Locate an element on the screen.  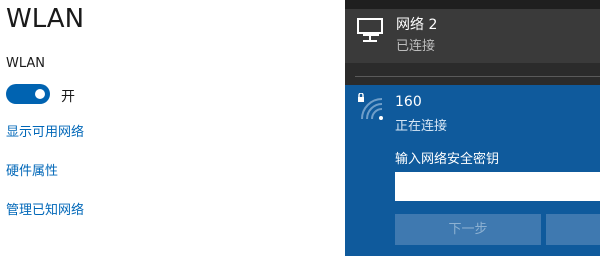
page-title: WLAN is located at coordinates (45, 19).